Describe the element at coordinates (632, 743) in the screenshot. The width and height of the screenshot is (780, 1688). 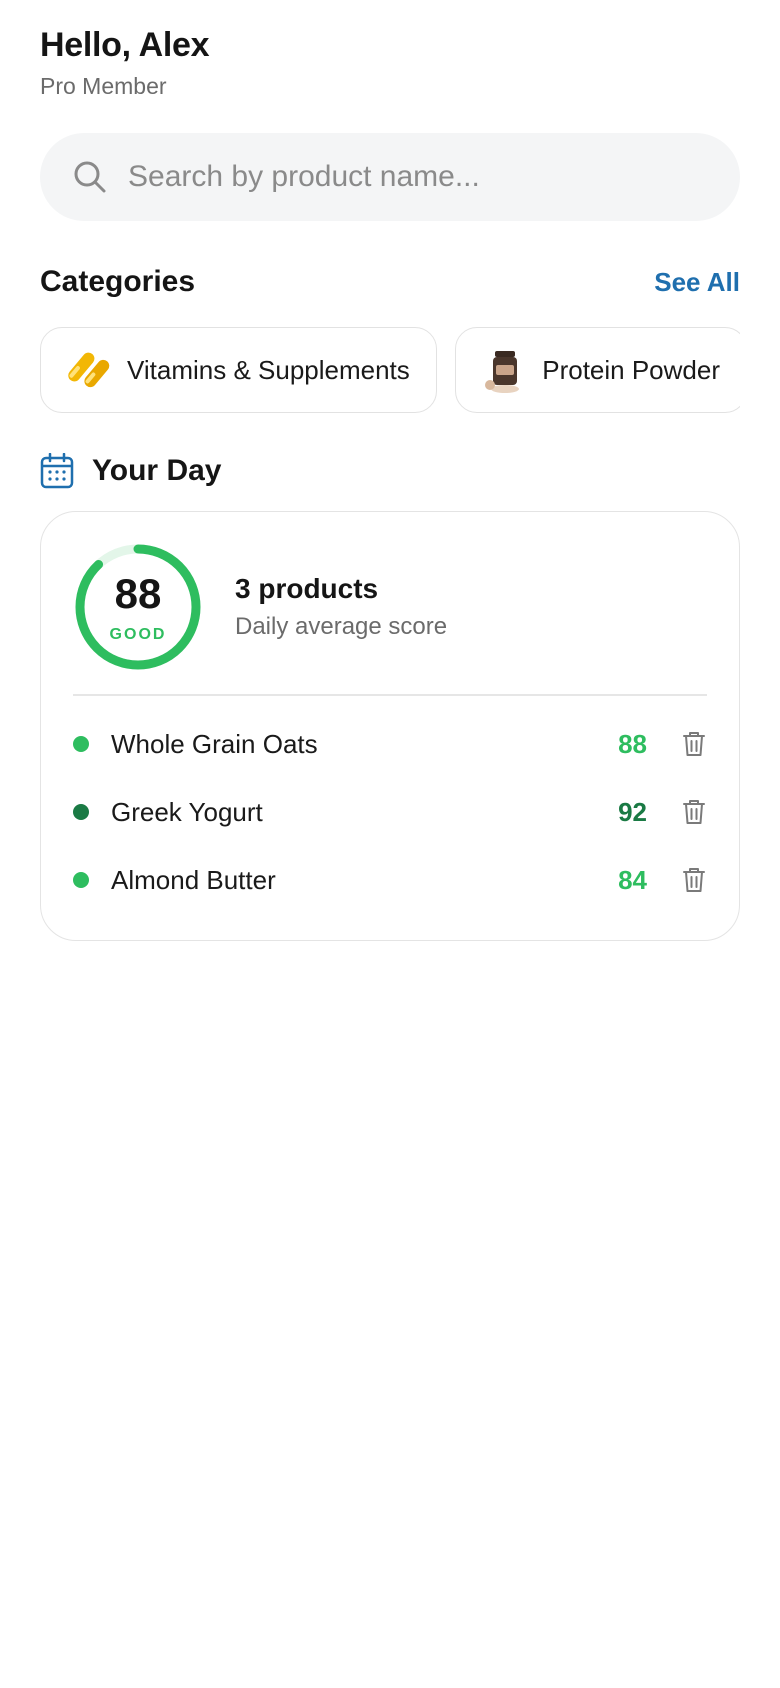
I see `product-score: 88` at that location.